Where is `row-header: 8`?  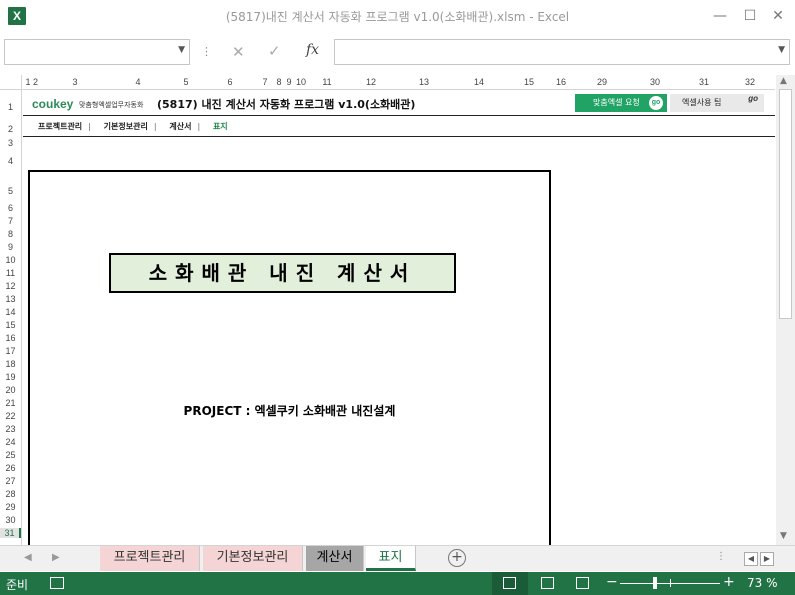
row-header: 8 is located at coordinates (10, 234).